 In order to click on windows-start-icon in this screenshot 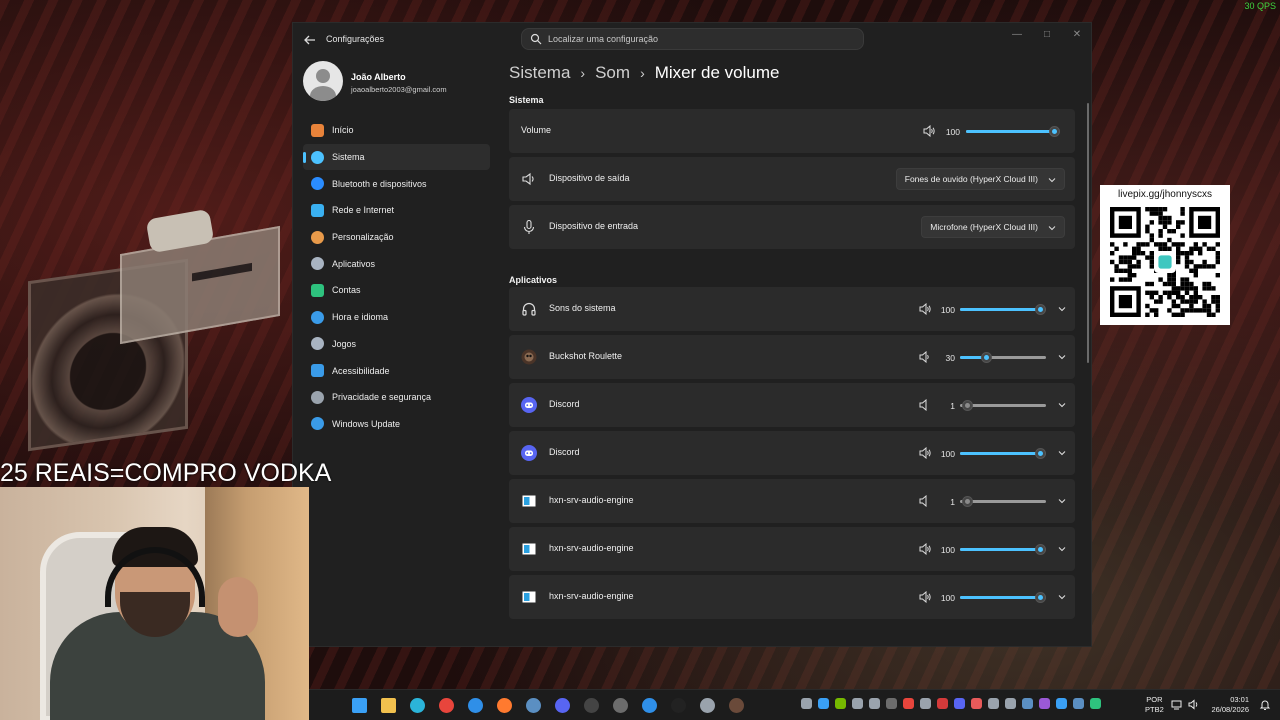, I will do `click(359, 705)`.